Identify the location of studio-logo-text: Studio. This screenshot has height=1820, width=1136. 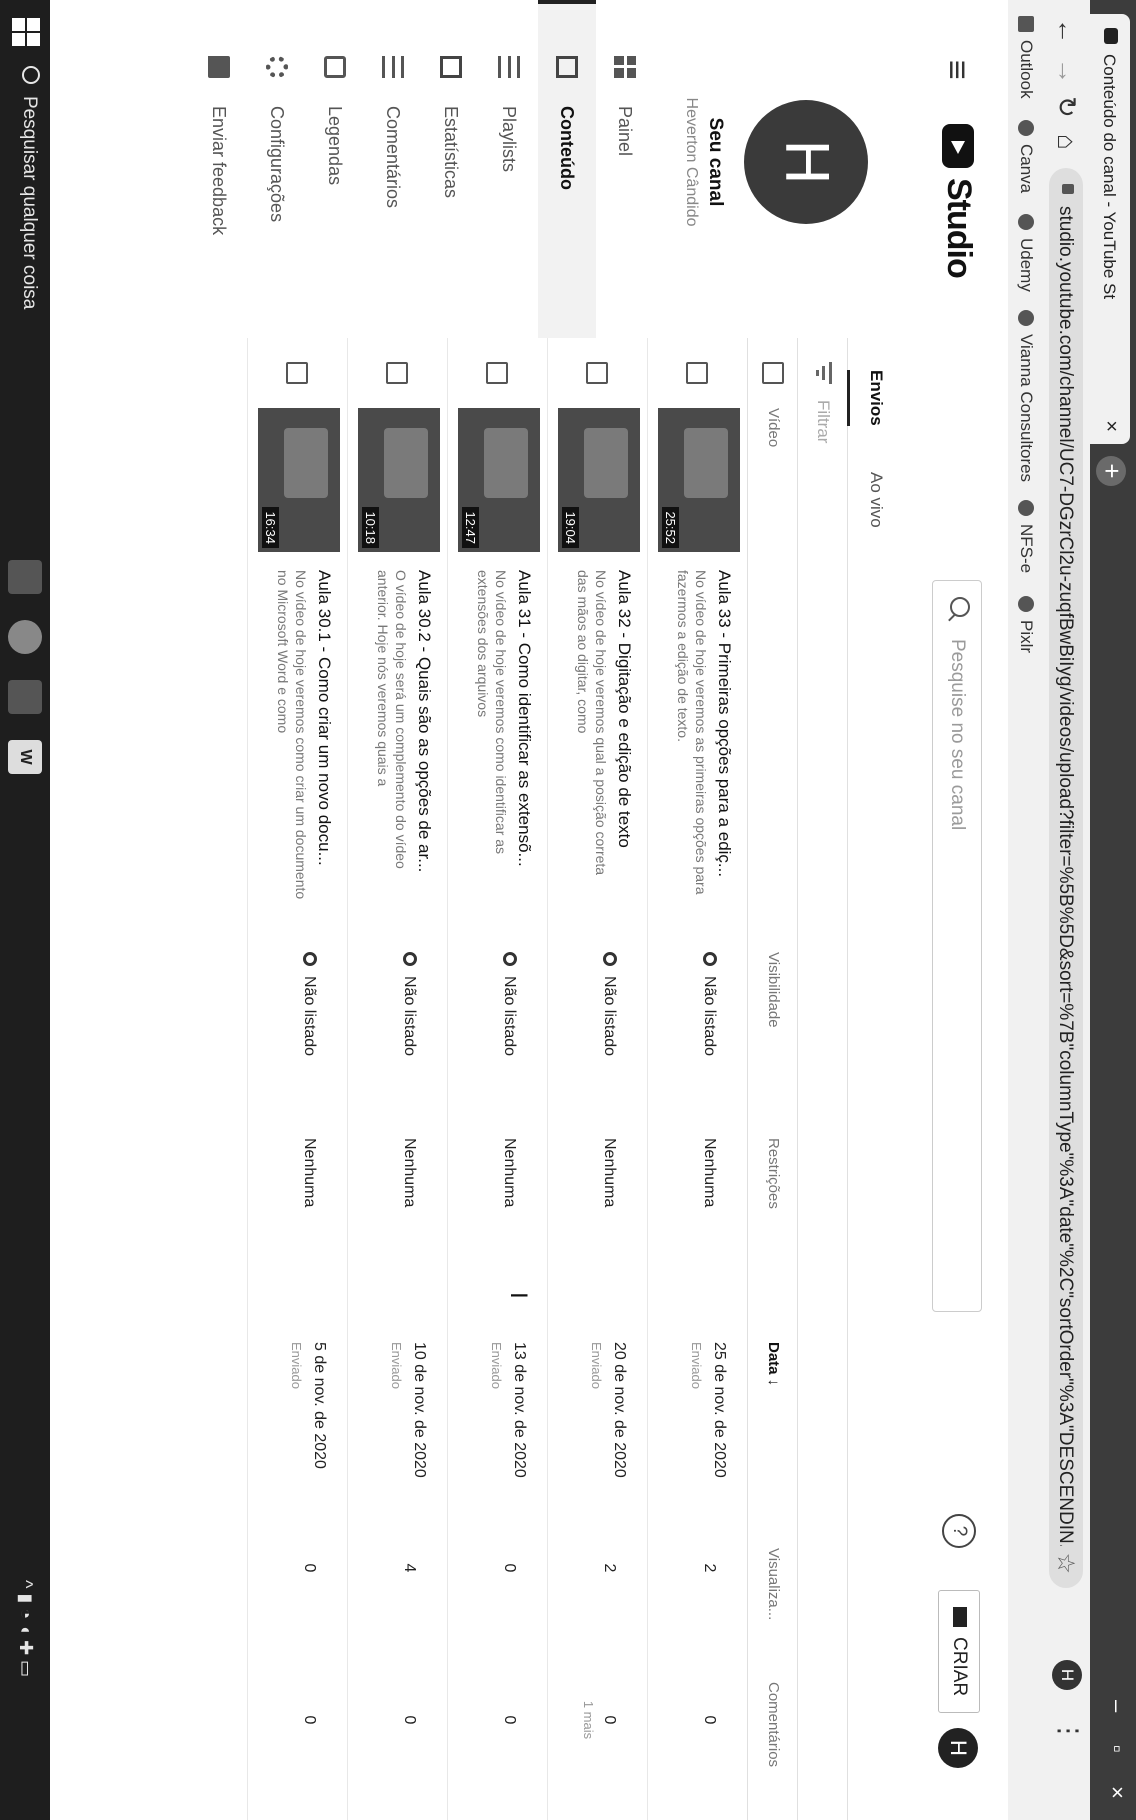
(959, 228).